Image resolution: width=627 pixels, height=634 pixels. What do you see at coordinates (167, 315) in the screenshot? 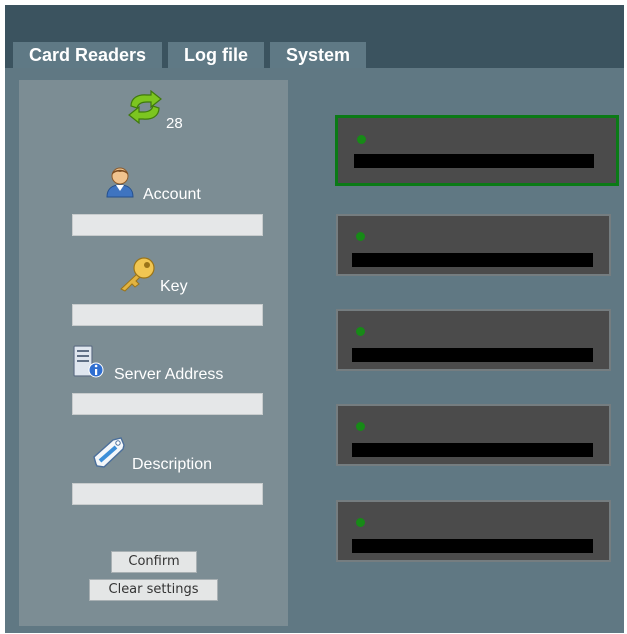
I see `key-field` at bounding box center [167, 315].